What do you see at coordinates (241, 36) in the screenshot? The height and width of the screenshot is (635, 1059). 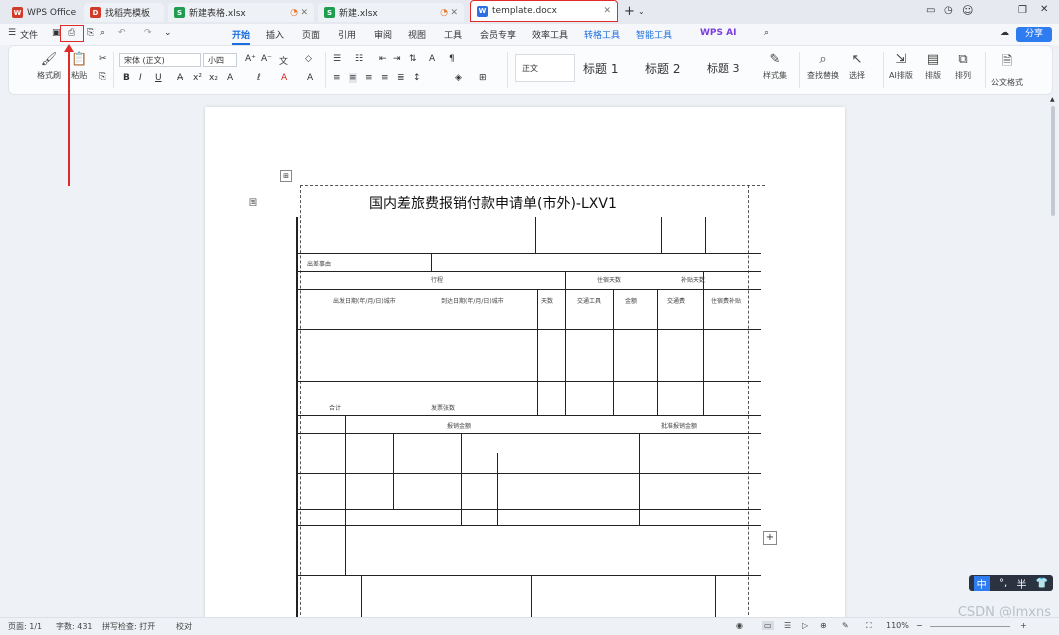 I see `menu-home: 开始` at bounding box center [241, 36].